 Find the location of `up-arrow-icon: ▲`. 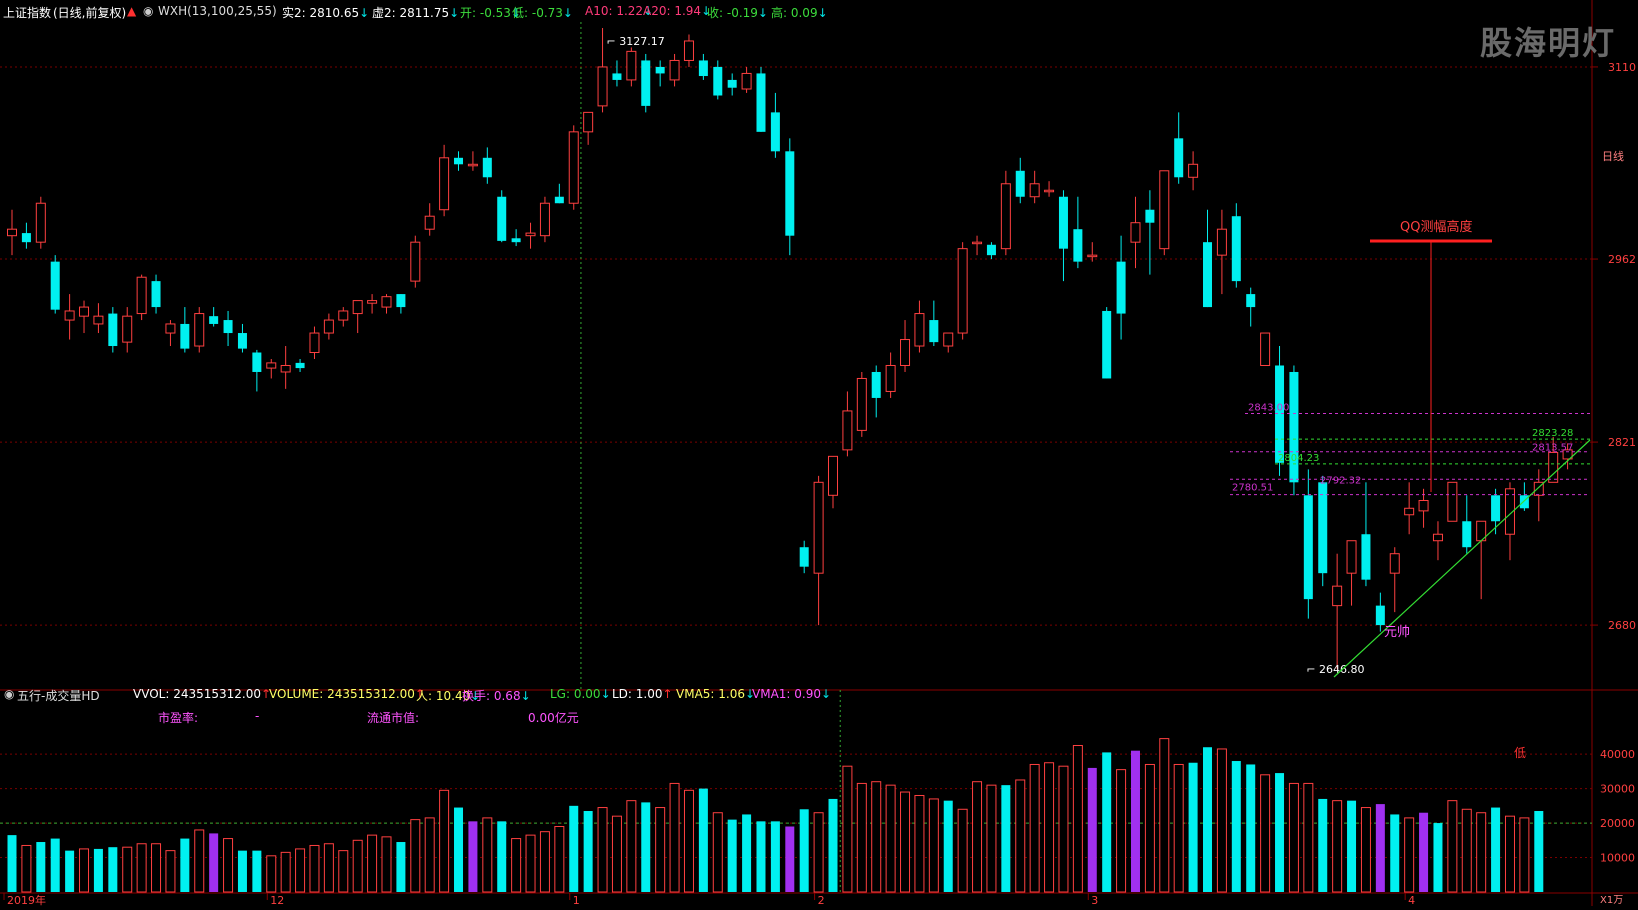

up-arrow-icon: ▲ is located at coordinates (131, 11).